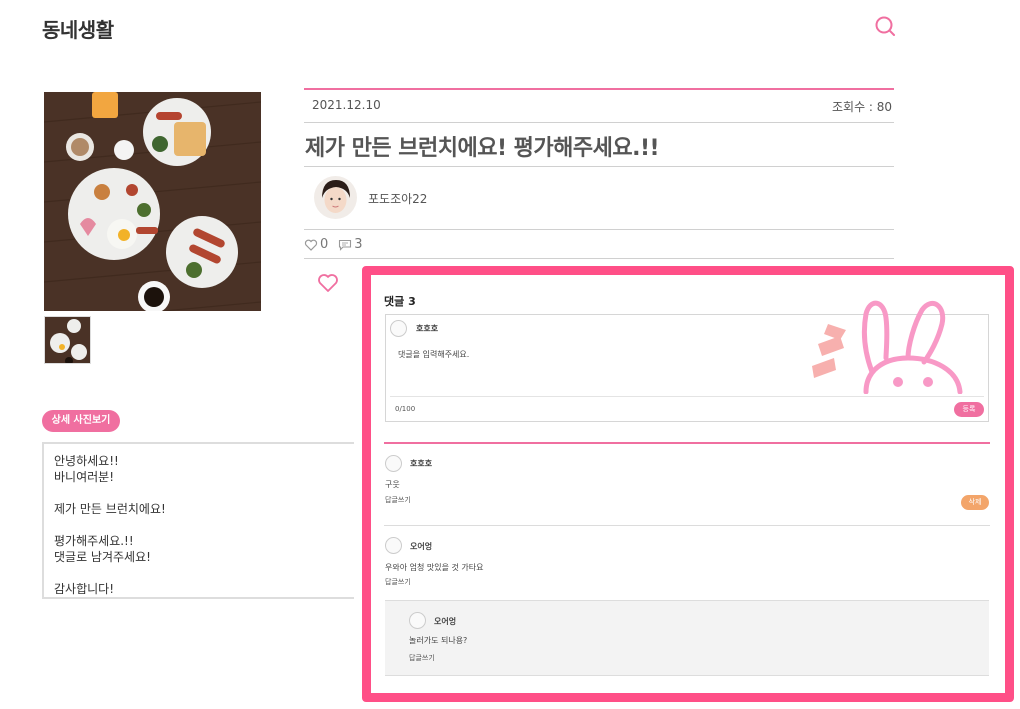  Describe the element at coordinates (599, 89) in the screenshot. I see `post-top-divider` at that location.